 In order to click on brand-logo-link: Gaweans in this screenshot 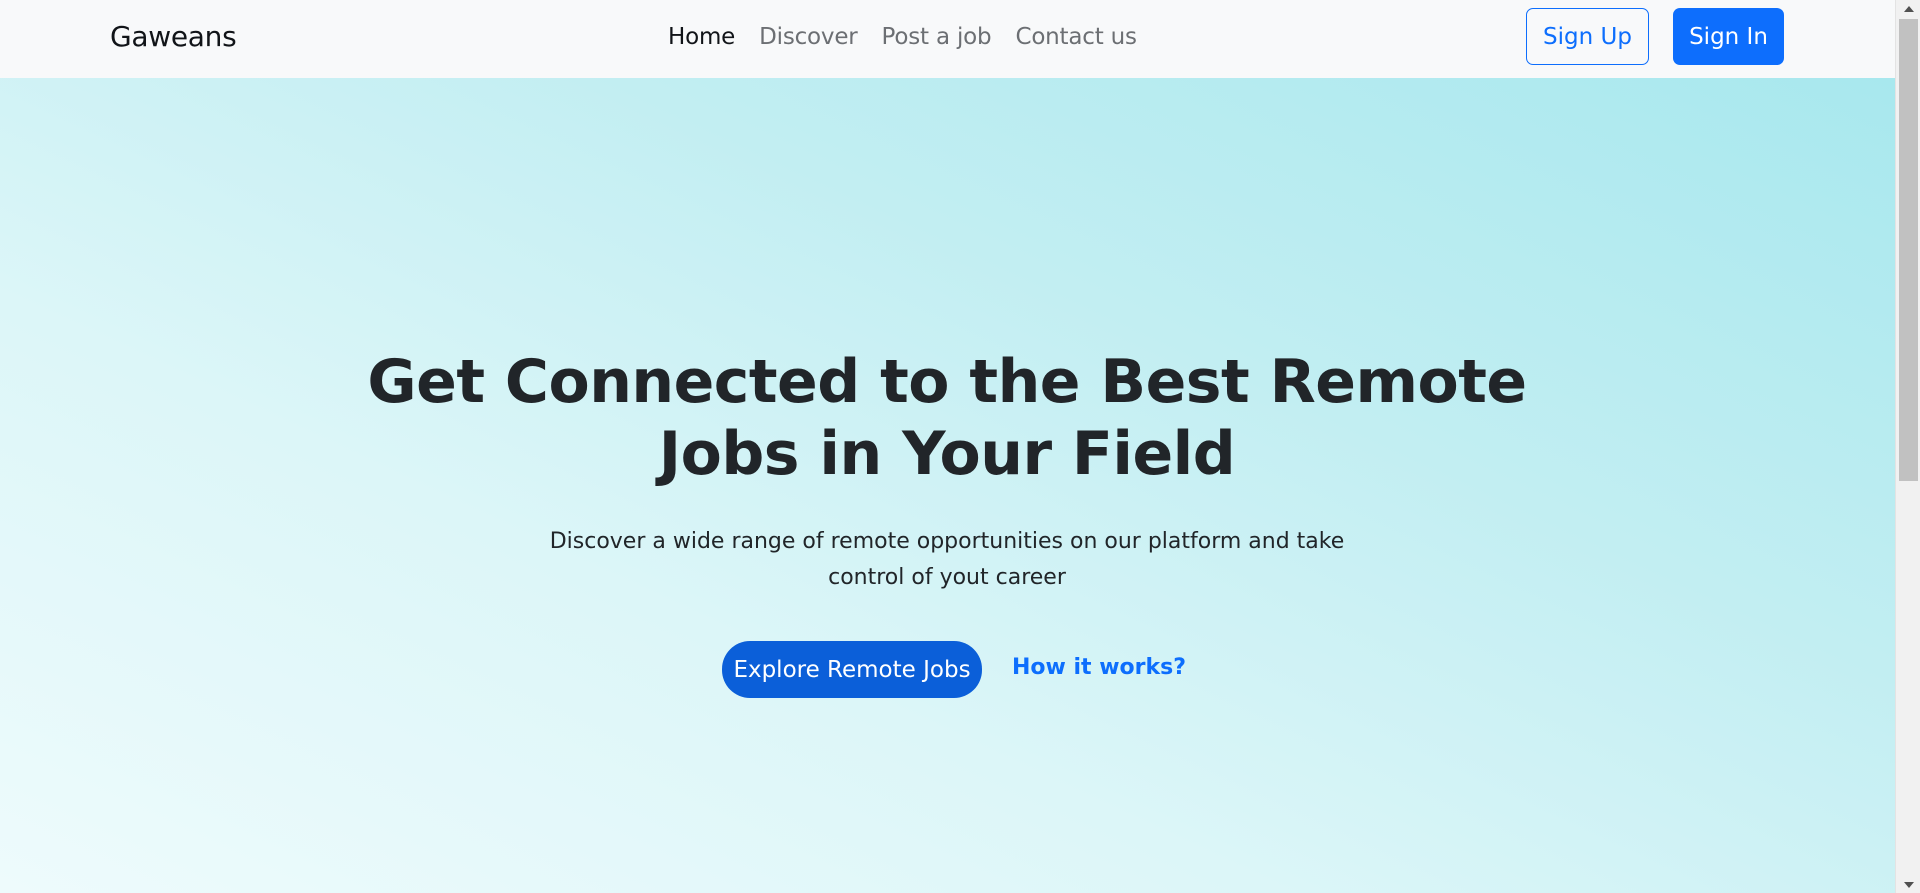, I will do `click(173, 37)`.